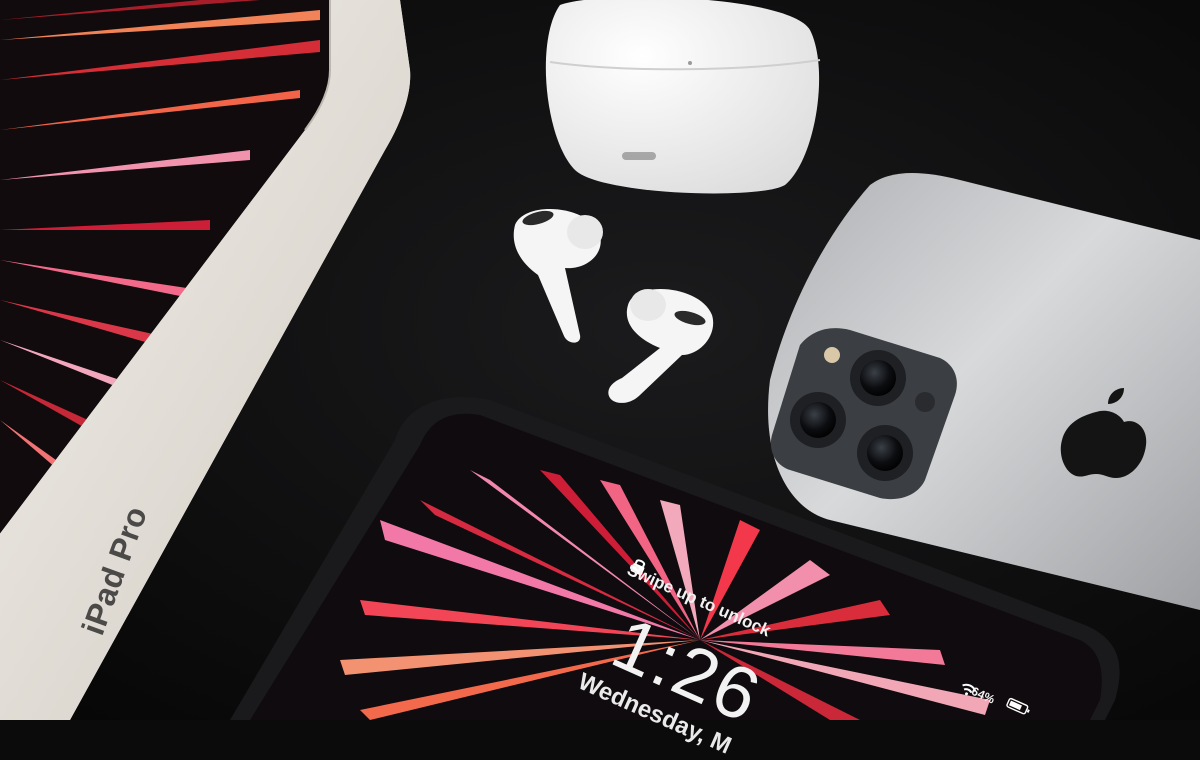  Describe the element at coordinates (925, 402) in the screenshot. I see `lidar-sensor` at that location.